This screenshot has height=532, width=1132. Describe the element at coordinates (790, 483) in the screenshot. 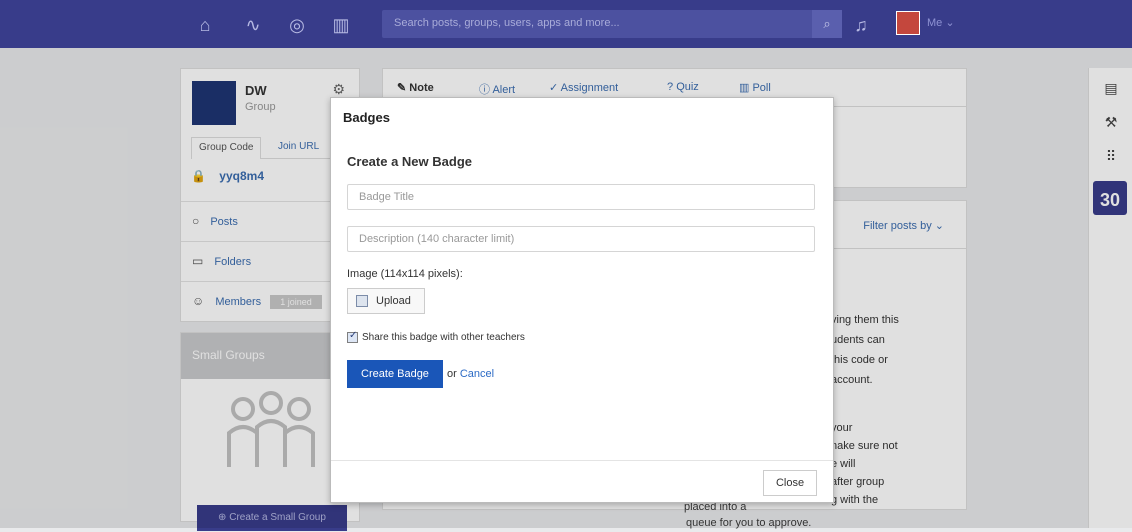

I see `close-button: Close` at that location.